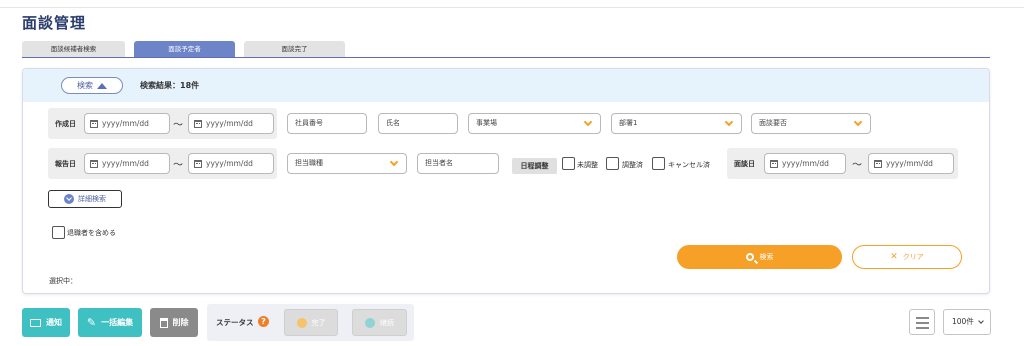 The width and height of the screenshot is (1024, 346). I want to click on created-date-to-placeholder: yyyy/mm/dd, so click(229, 123).